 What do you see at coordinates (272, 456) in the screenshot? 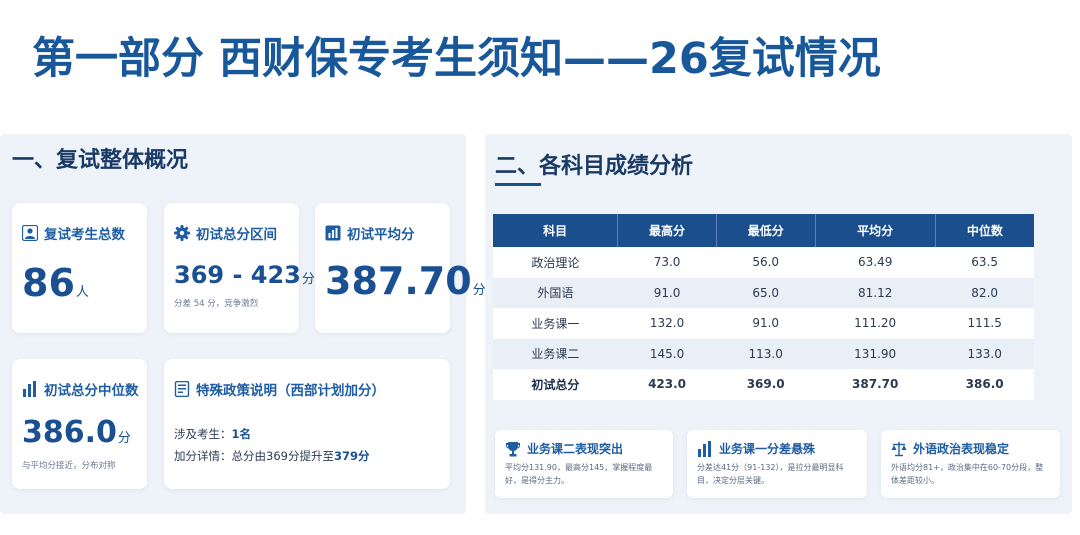
I see `policy-bonus-line: 加分详情：总分由369分提升至379分` at bounding box center [272, 456].